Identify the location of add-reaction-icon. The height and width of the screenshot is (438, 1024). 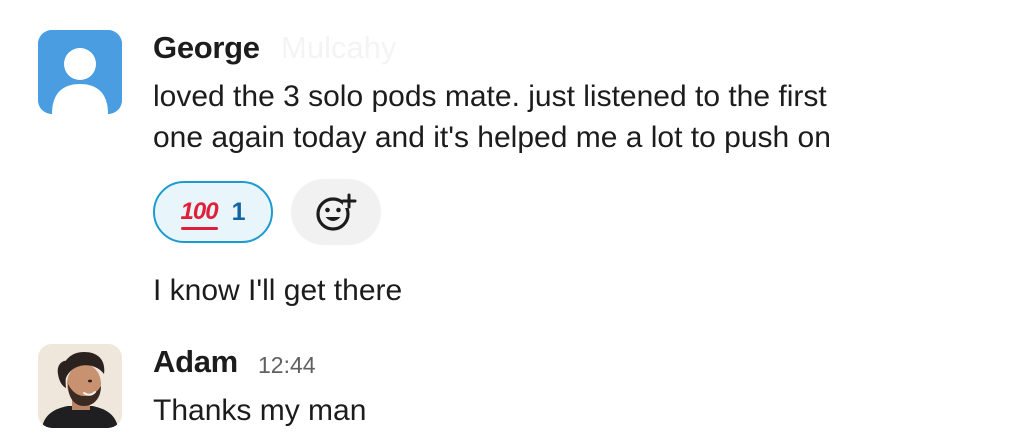
(336, 212).